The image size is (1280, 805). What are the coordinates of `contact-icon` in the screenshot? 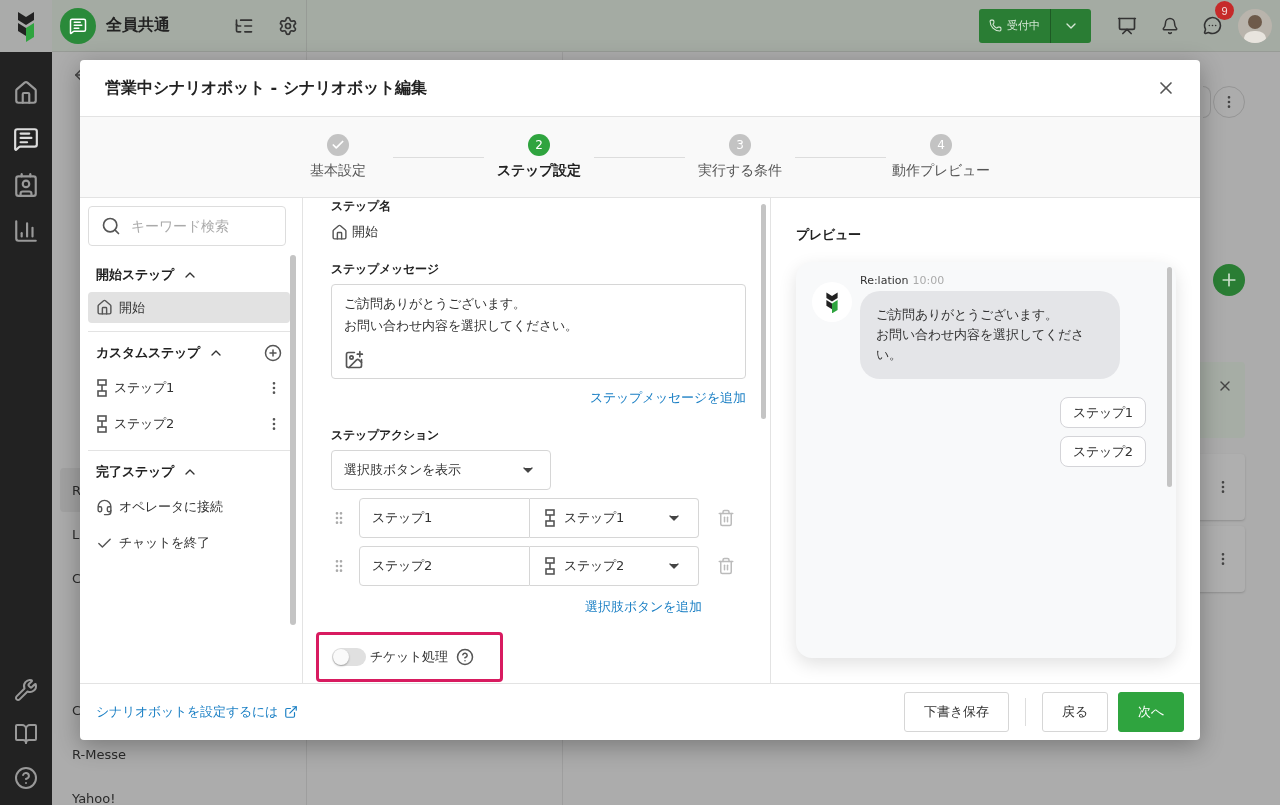 It's located at (26, 185).